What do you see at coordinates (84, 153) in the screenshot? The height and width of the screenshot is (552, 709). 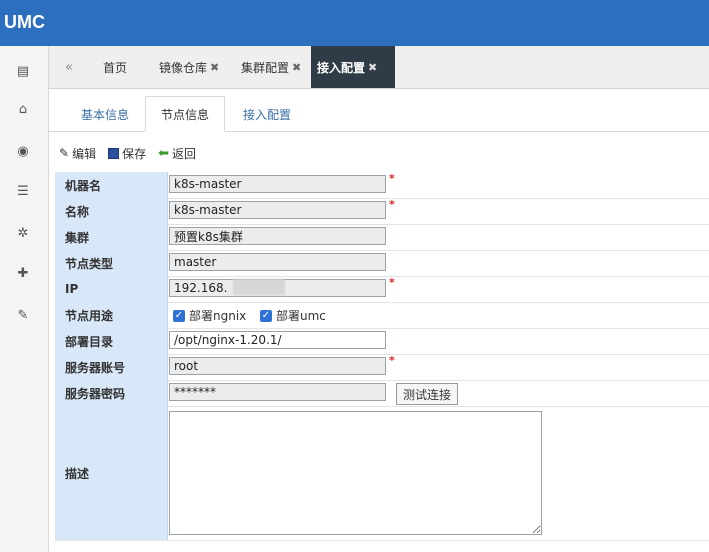 I see `edit-label: 编辑` at bounding box center [84, 153].